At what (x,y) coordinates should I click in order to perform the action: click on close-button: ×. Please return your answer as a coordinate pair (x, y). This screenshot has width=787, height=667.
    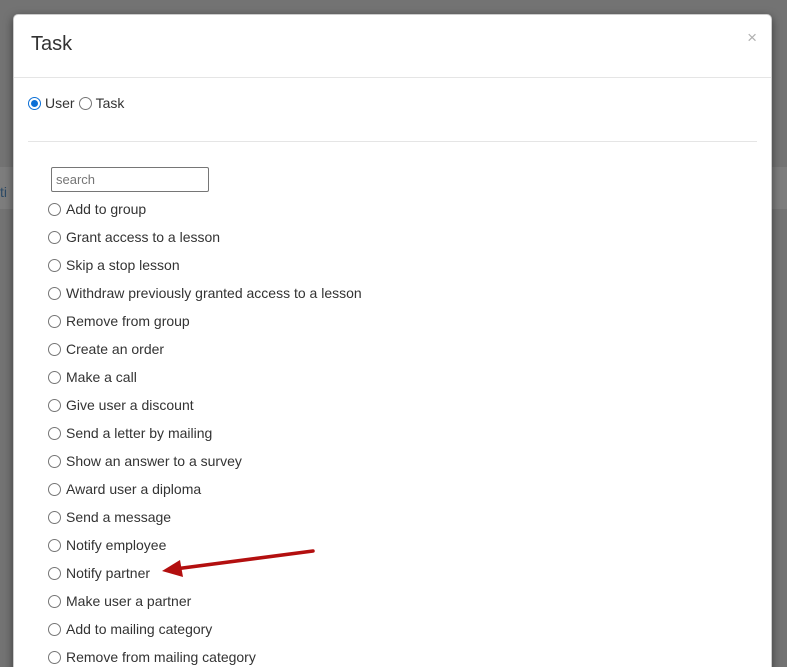
    Looking at the image, I should click on (752, 37).